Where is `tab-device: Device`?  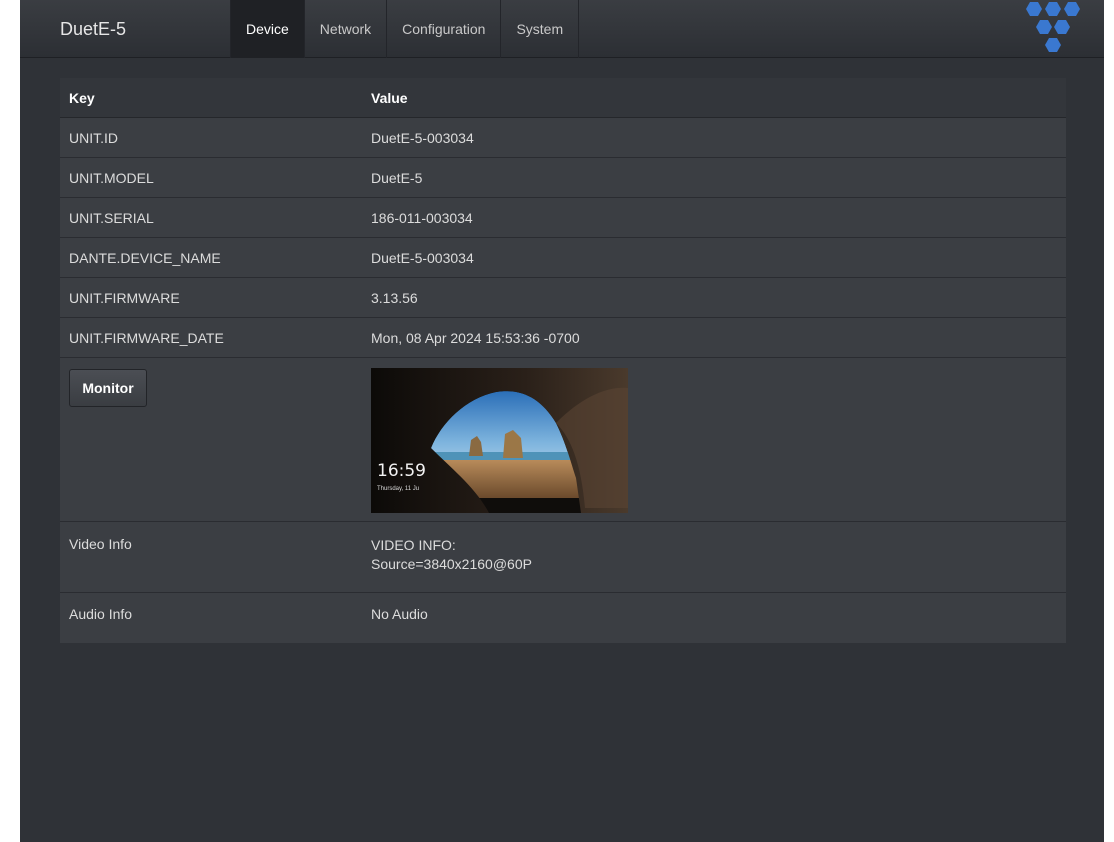
tab-device: Device is located at coordinates (267, 29).